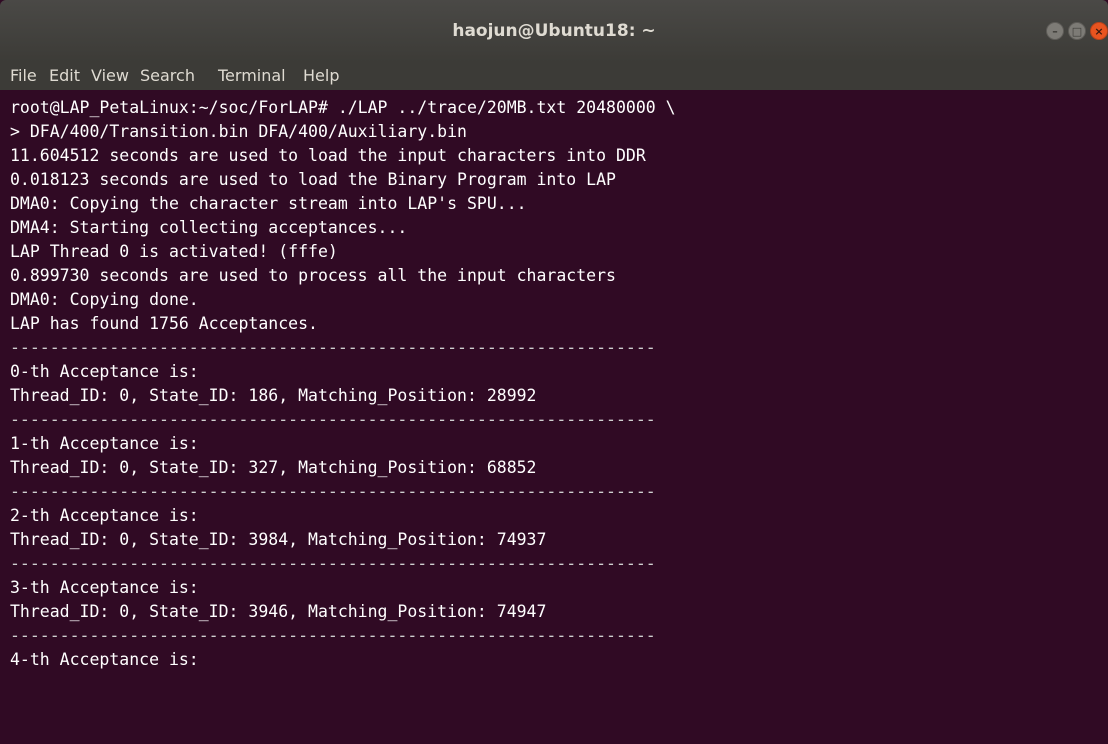  What do you see at coordinates (321, 76) in the screenshot?
I see `menu-help: Help` at bounding box center [321, 76].